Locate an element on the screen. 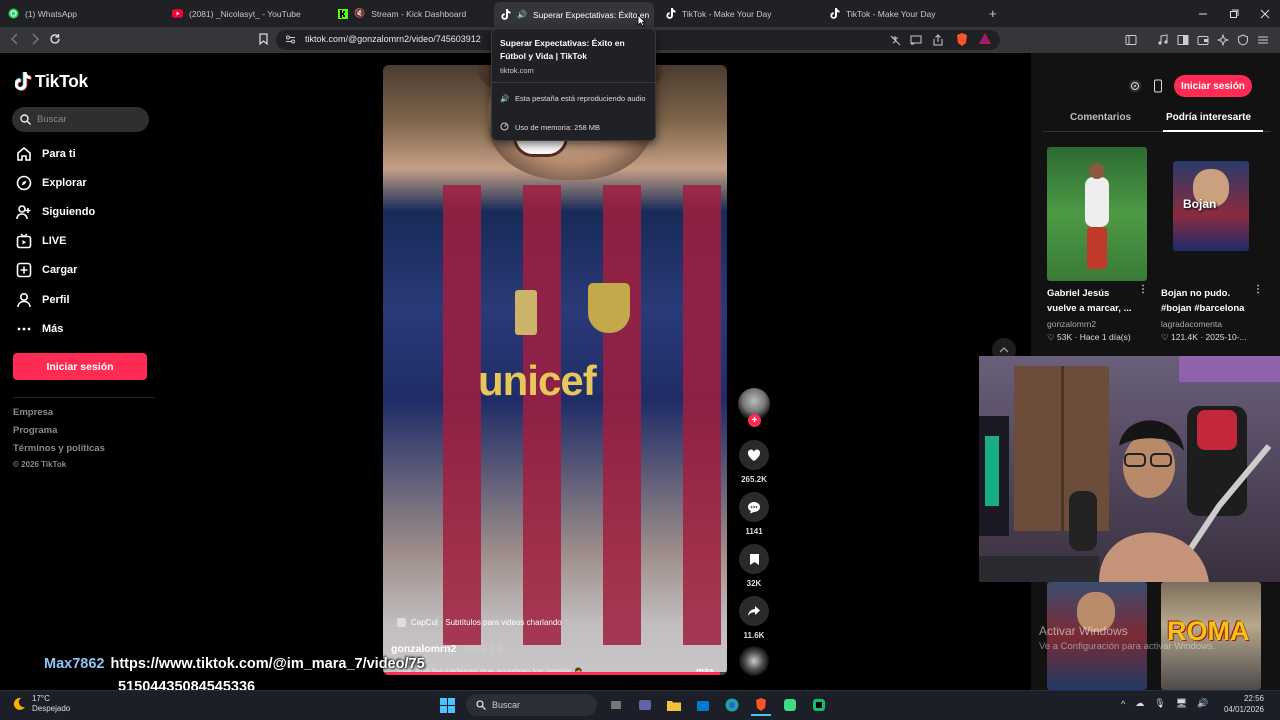 This screenshot has height=720, width=1280. leo-ai-icon is located at coordinates (1223, 40).